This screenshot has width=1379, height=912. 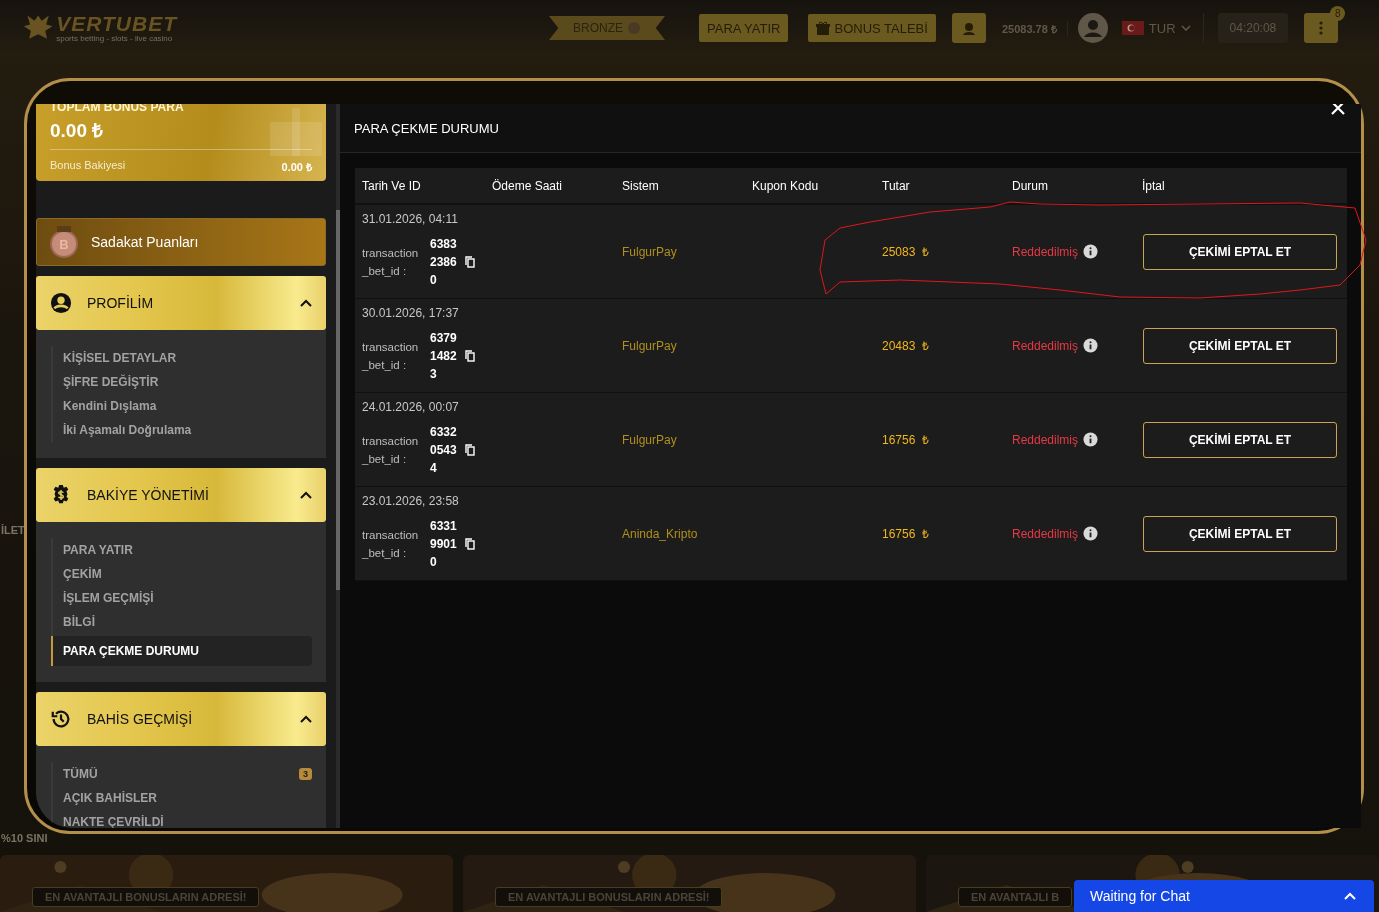 I want to click on menu-item: AÇIK BAHİSLER, so click(x=182, y=798).